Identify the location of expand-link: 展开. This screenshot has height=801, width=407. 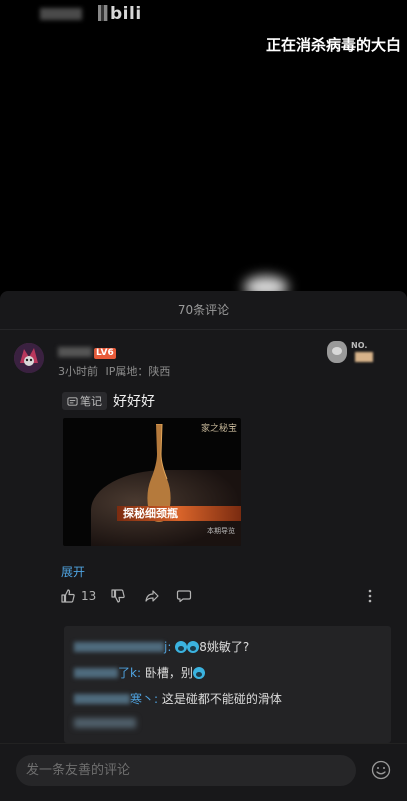
(73, 571).